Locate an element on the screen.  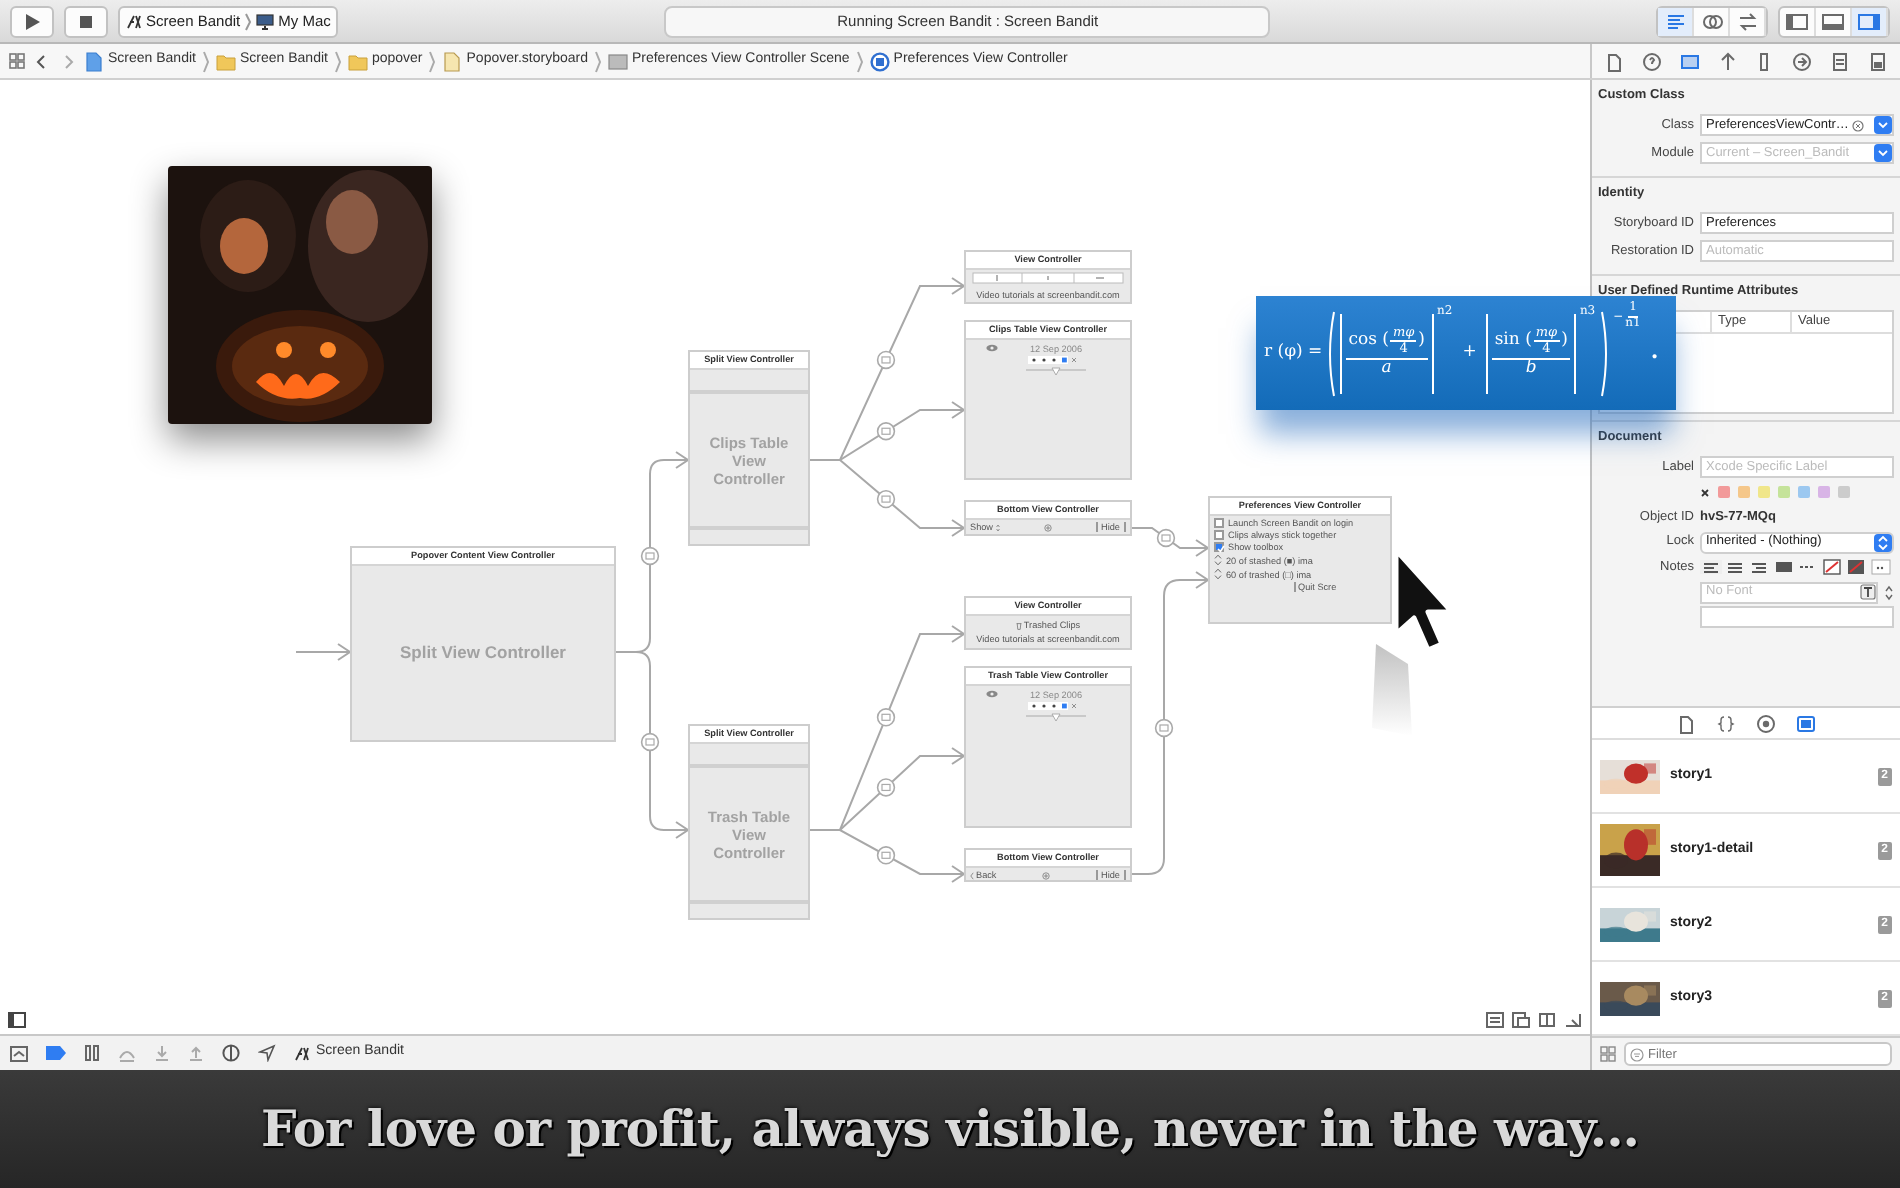
debug-area-toggle-icon is located at coordinates (1833, 21).